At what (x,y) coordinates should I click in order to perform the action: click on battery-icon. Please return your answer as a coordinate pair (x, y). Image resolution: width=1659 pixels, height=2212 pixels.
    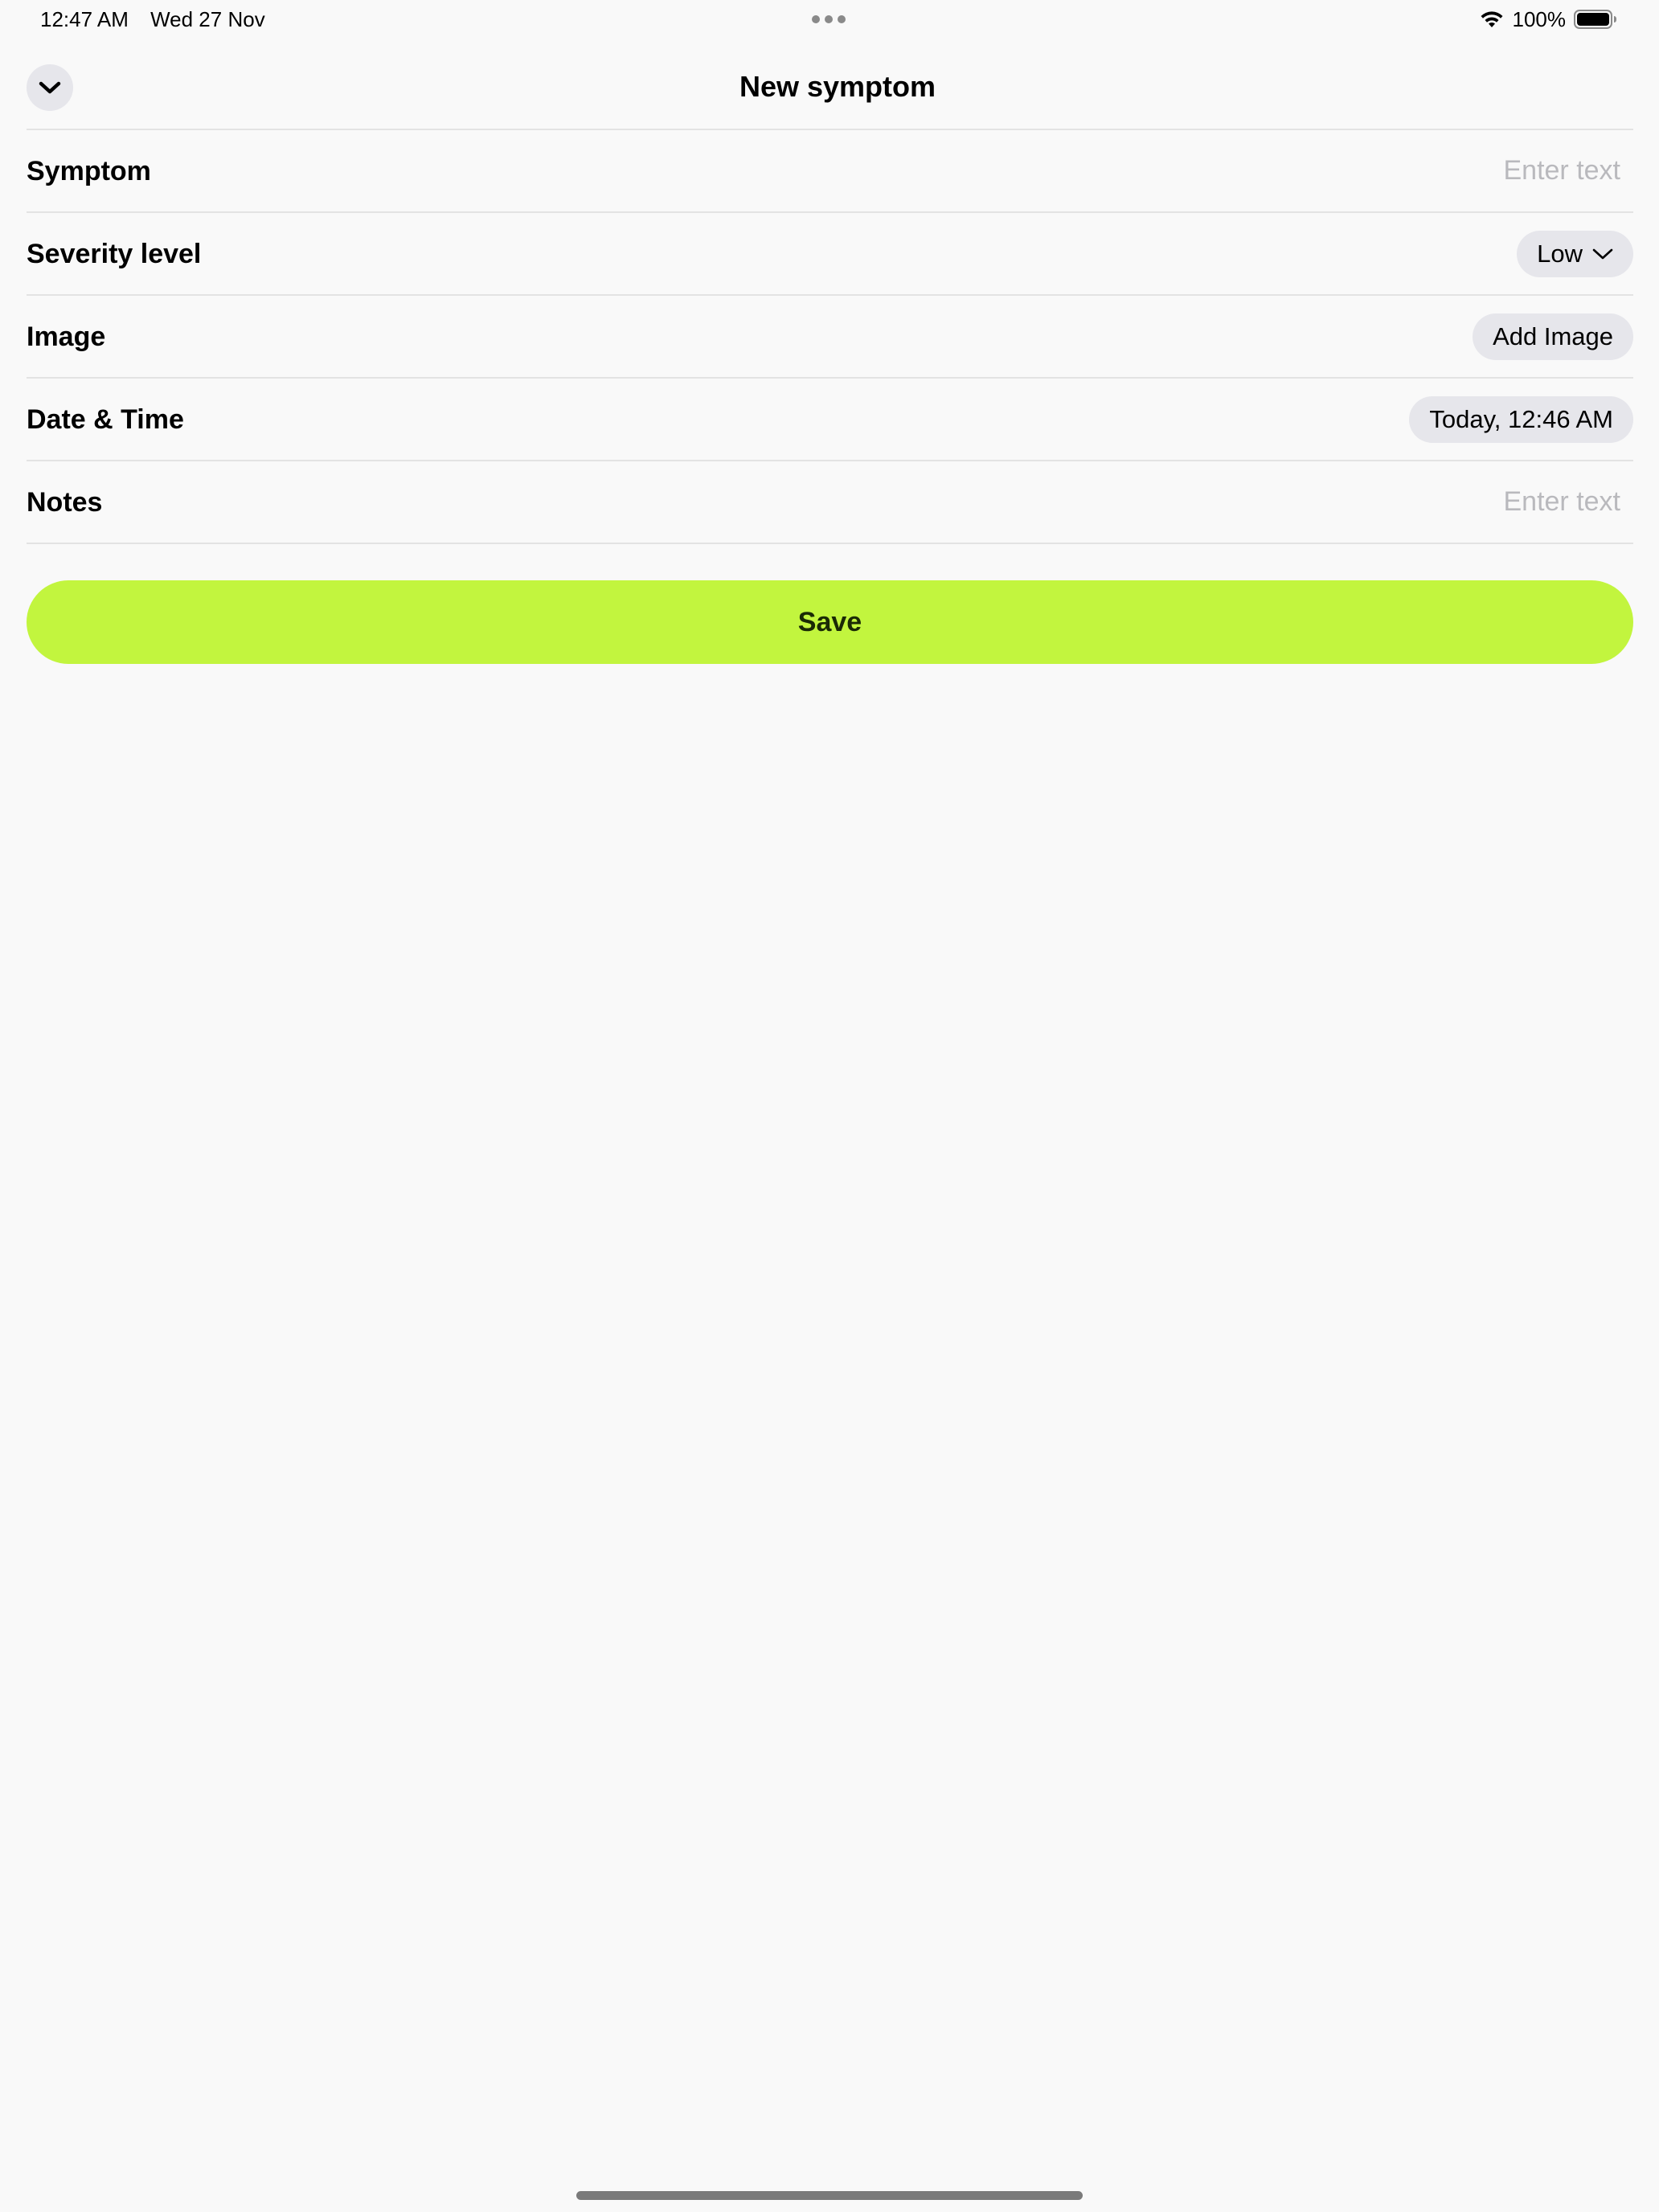
    Looking at the image, I should click on (1595, 19).